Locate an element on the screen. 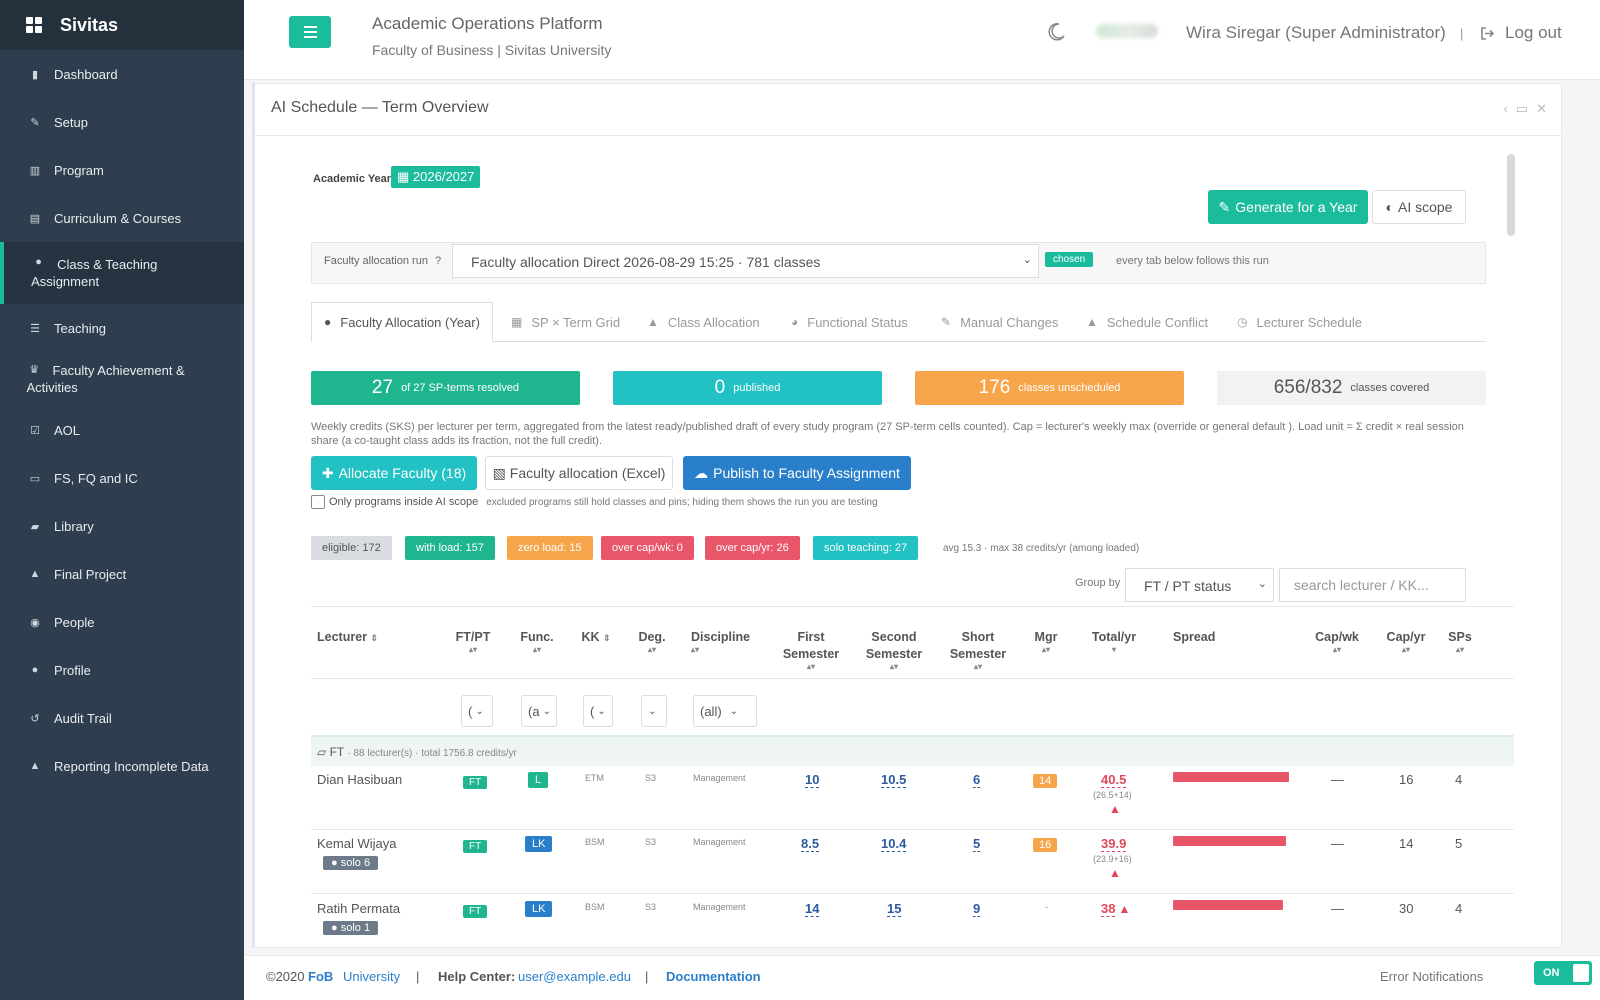  pill-over-cap-yr: over cap/yr: 26 is located at coordinates (752, 548).